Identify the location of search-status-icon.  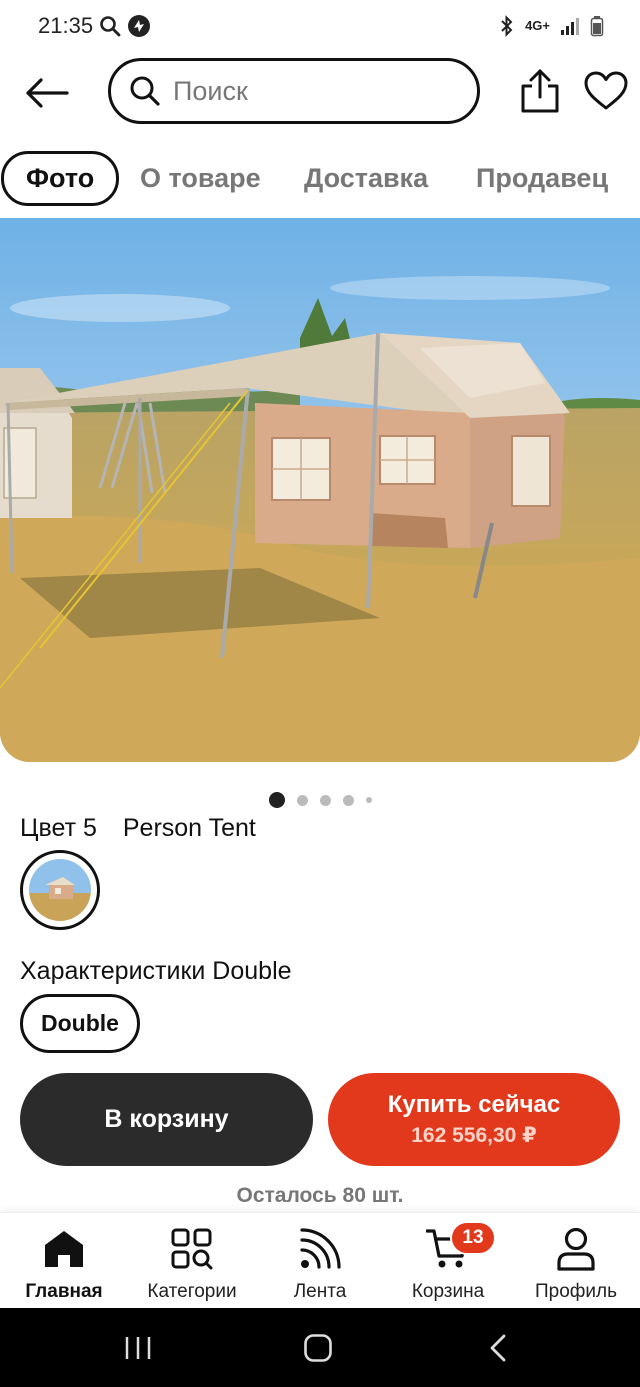
(110, 26).